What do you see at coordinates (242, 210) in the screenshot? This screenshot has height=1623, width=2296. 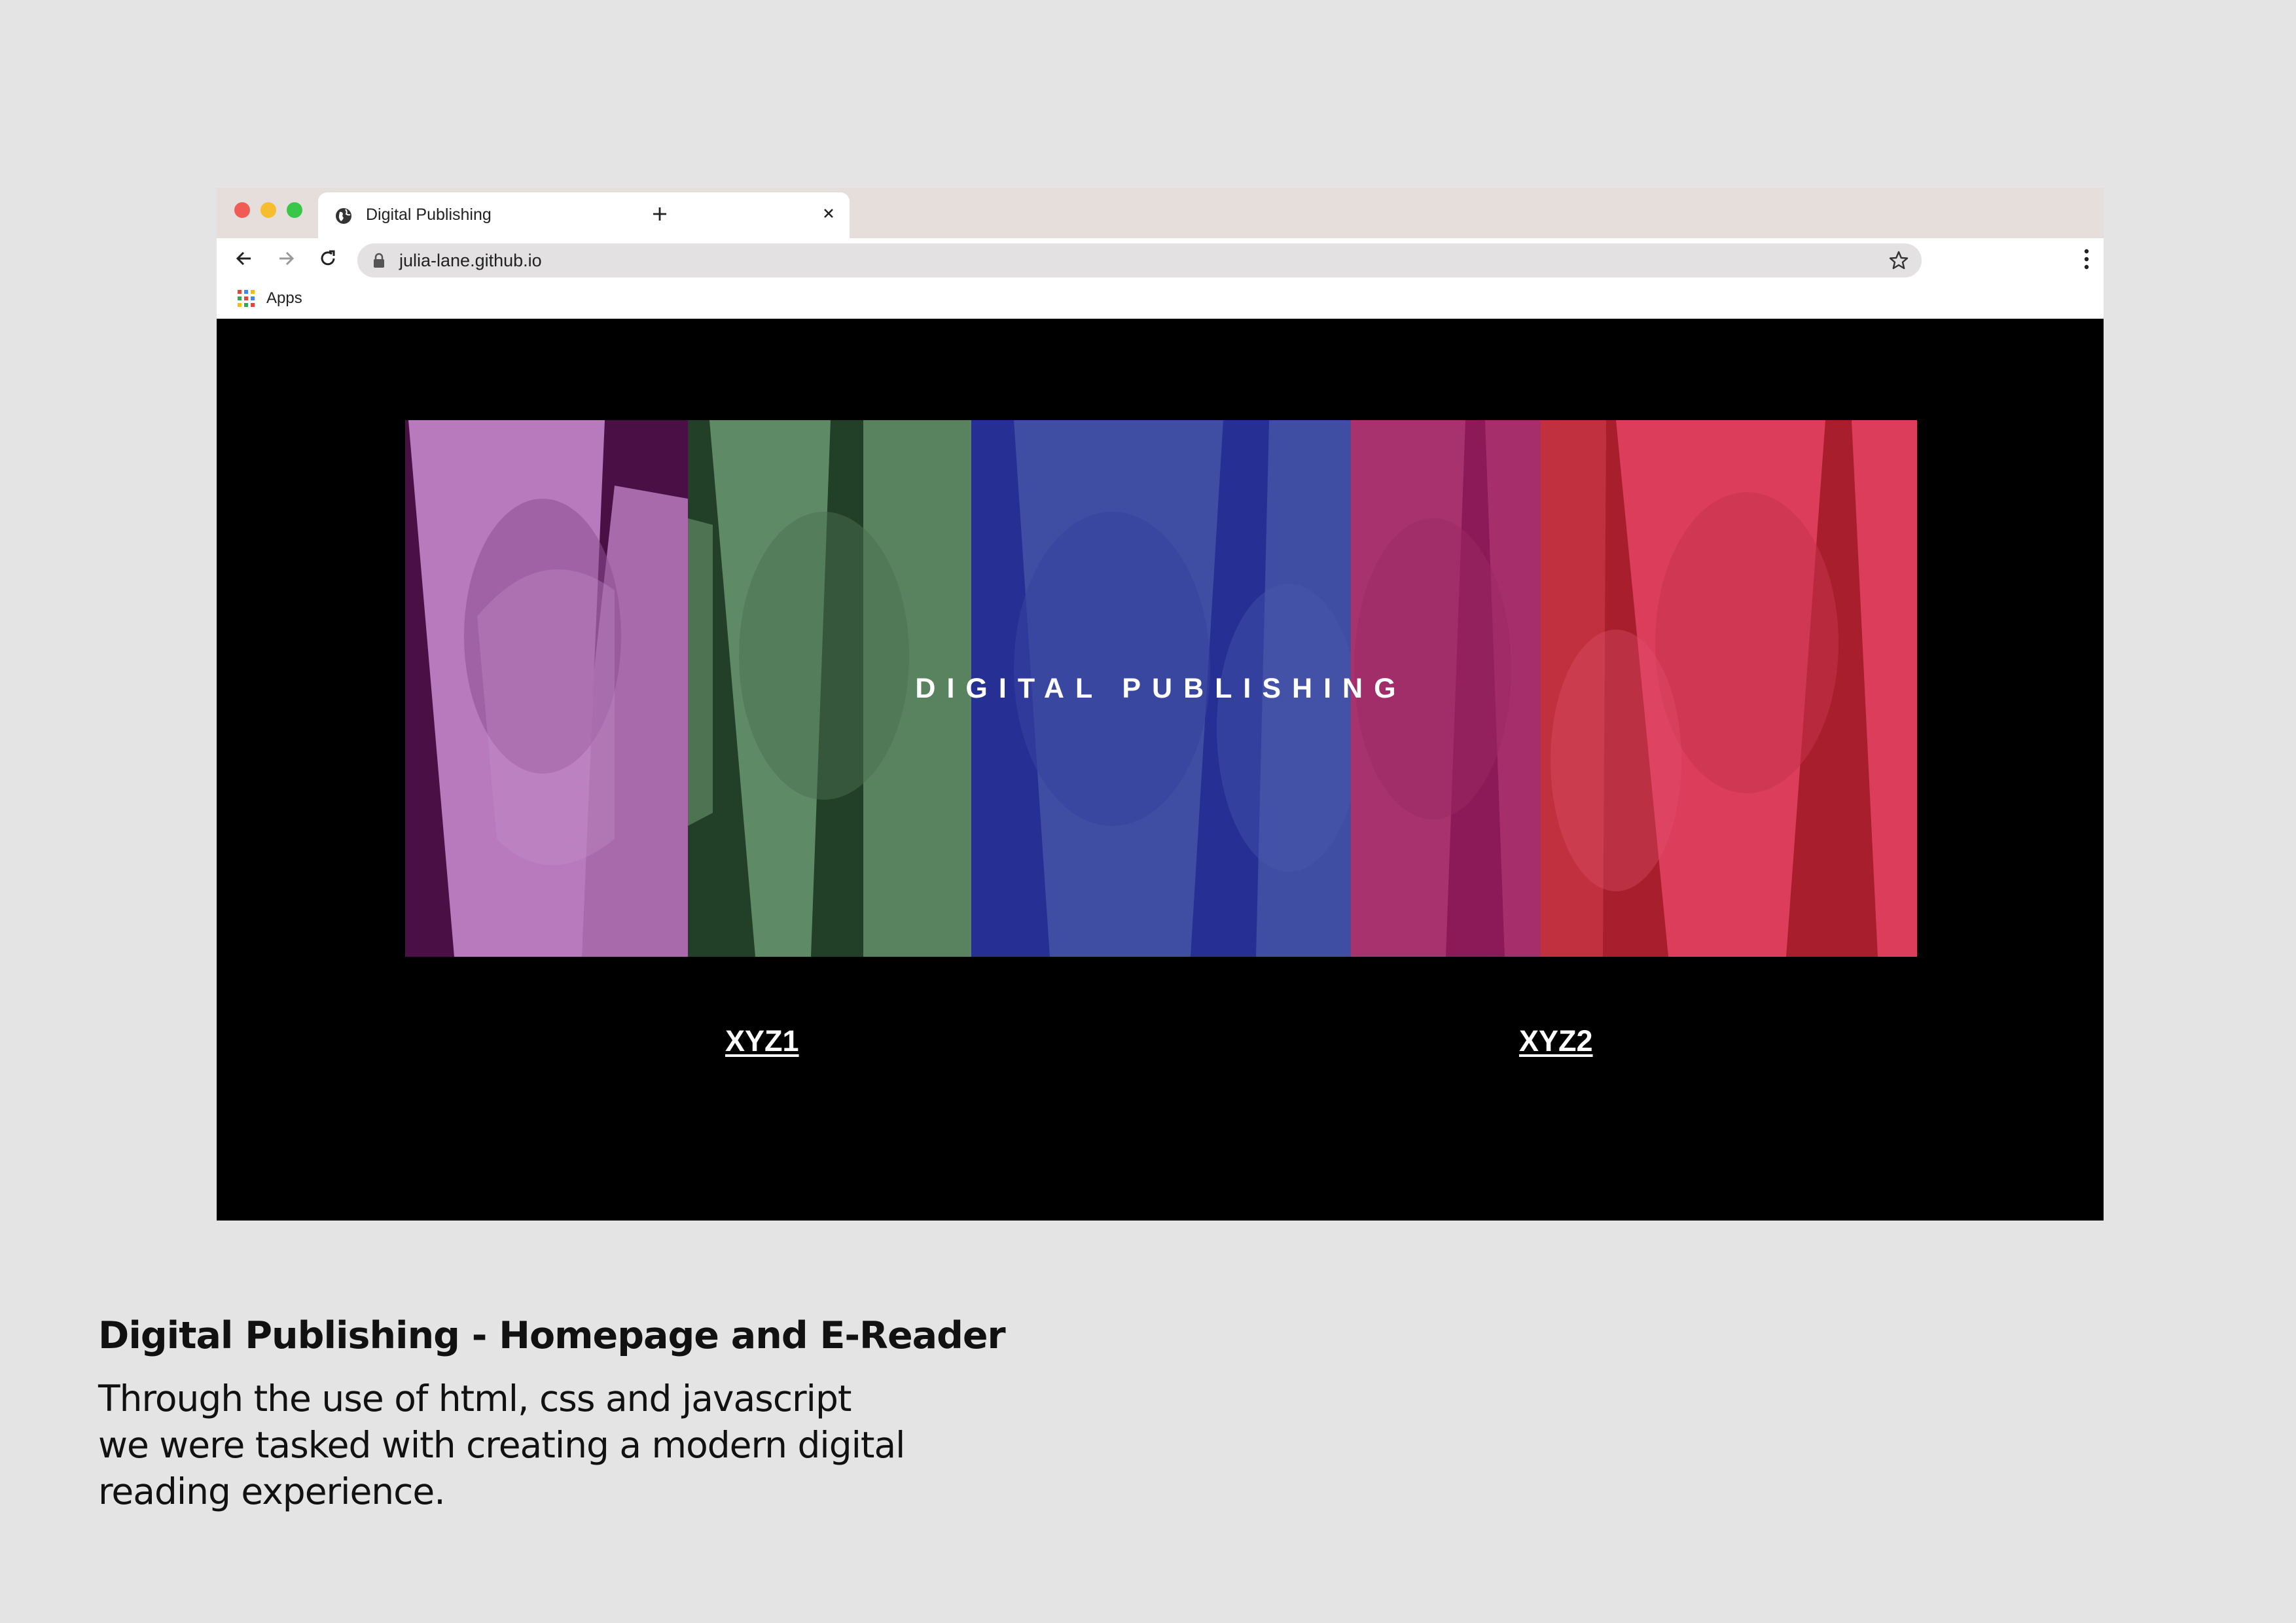 I see `close-window-button` at bounding box center [242, 210].